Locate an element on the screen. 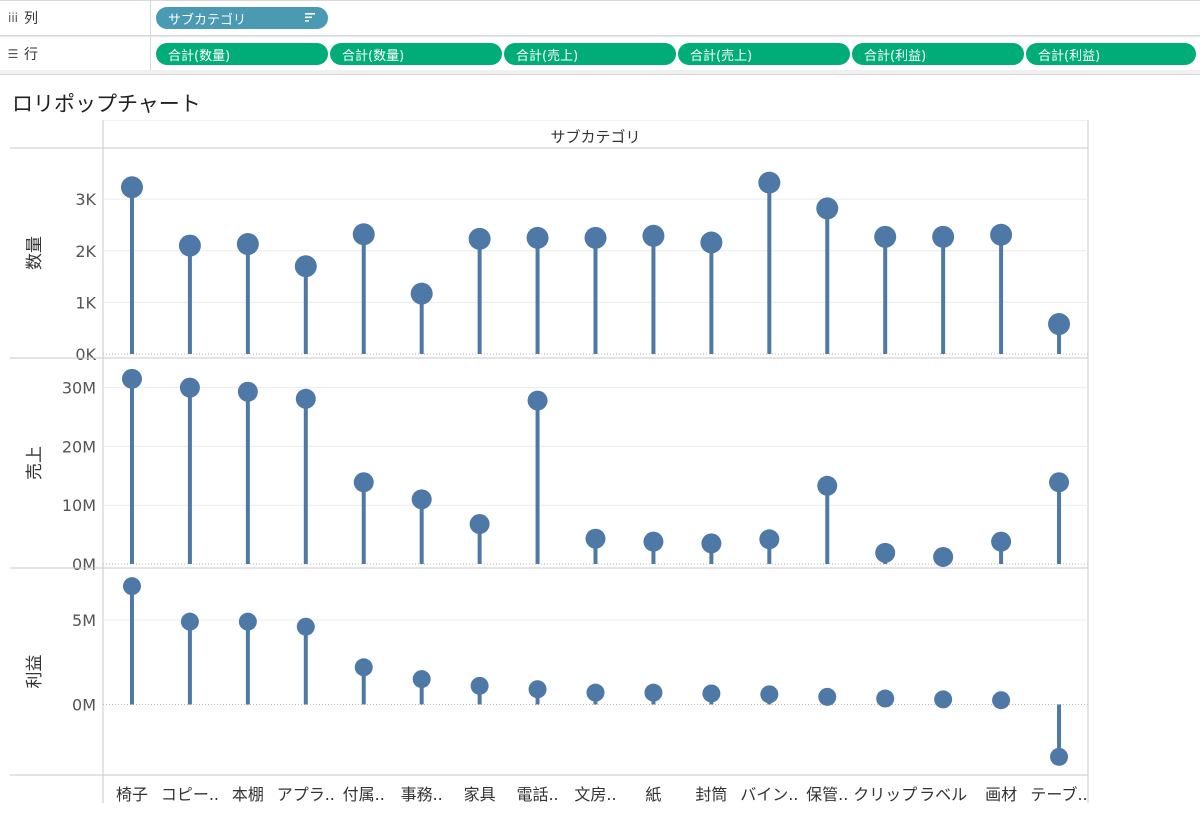  pane-title: 売上 is located at coordinates (35, 463).